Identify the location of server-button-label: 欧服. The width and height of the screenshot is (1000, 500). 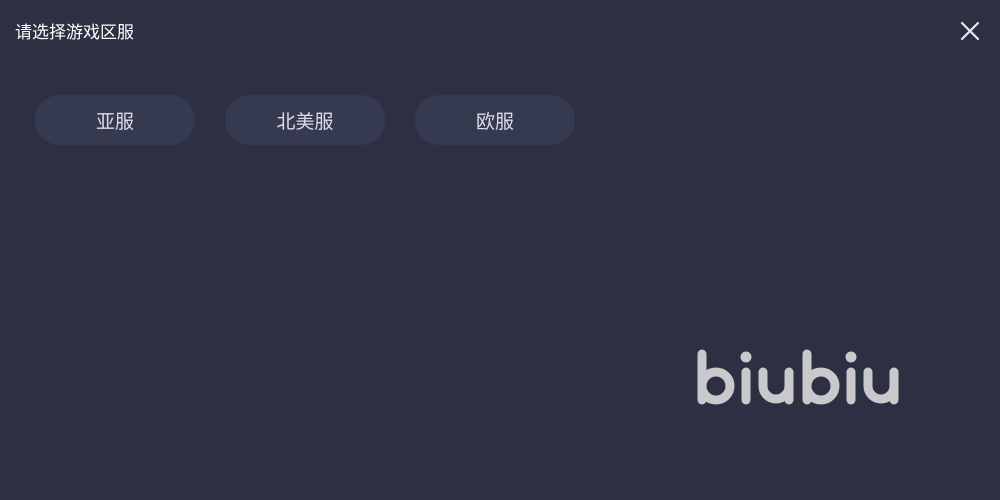
(494, 121).